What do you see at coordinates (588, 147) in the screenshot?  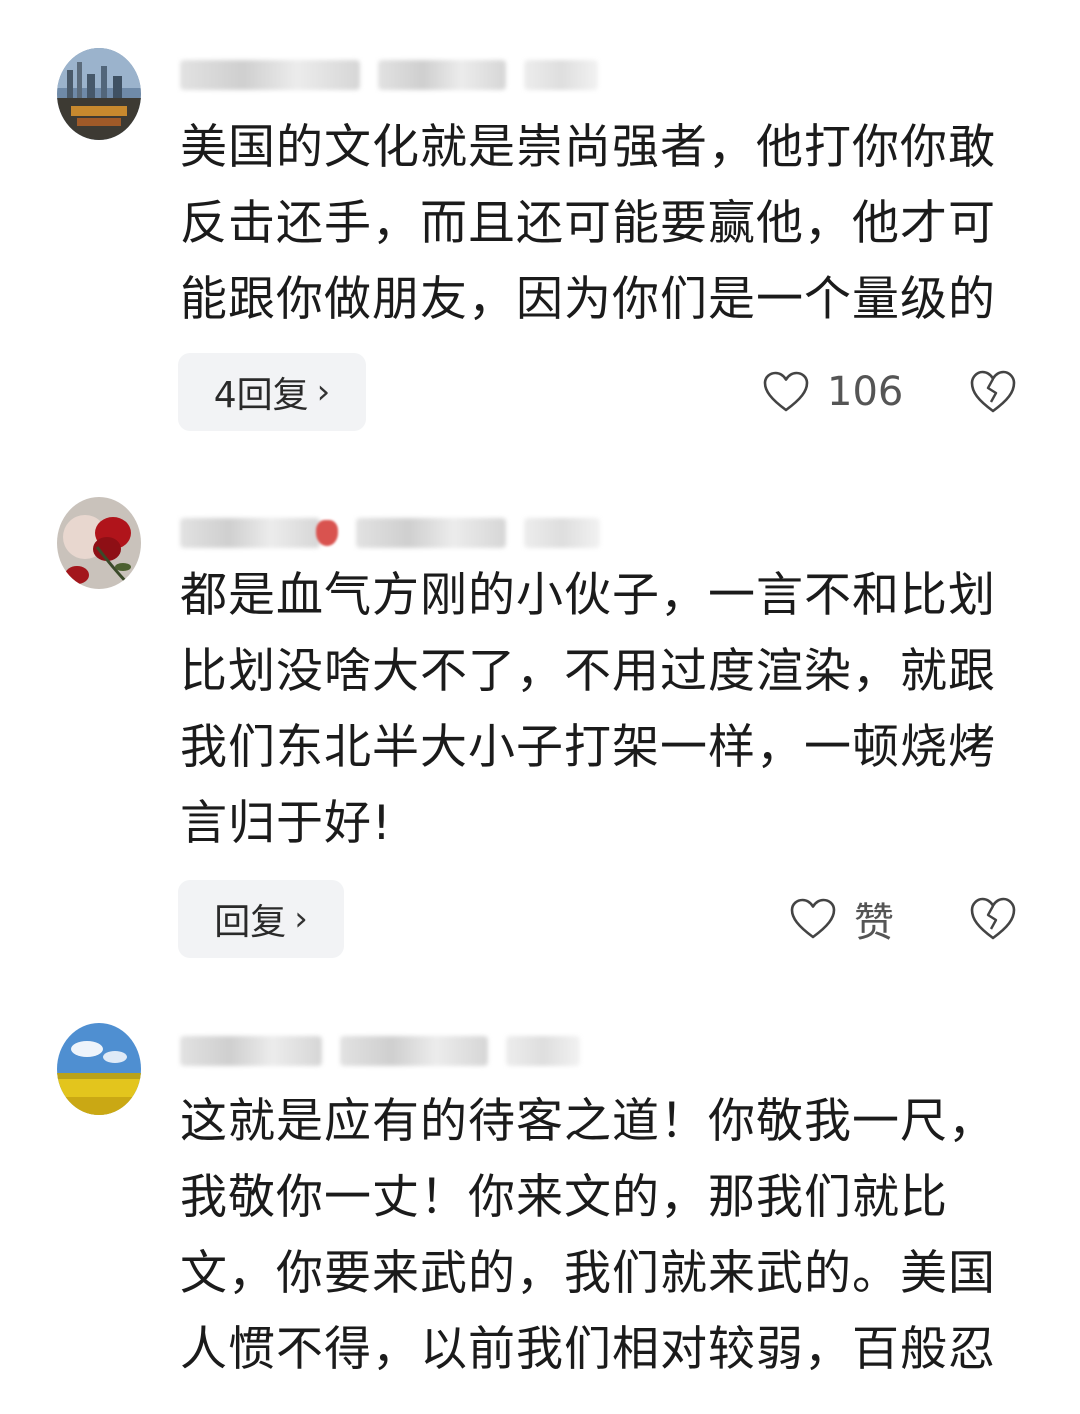 I see `comment-line: 美国的文化就是崇尚强者，他打你你敢` at bounding box center [588, 147].